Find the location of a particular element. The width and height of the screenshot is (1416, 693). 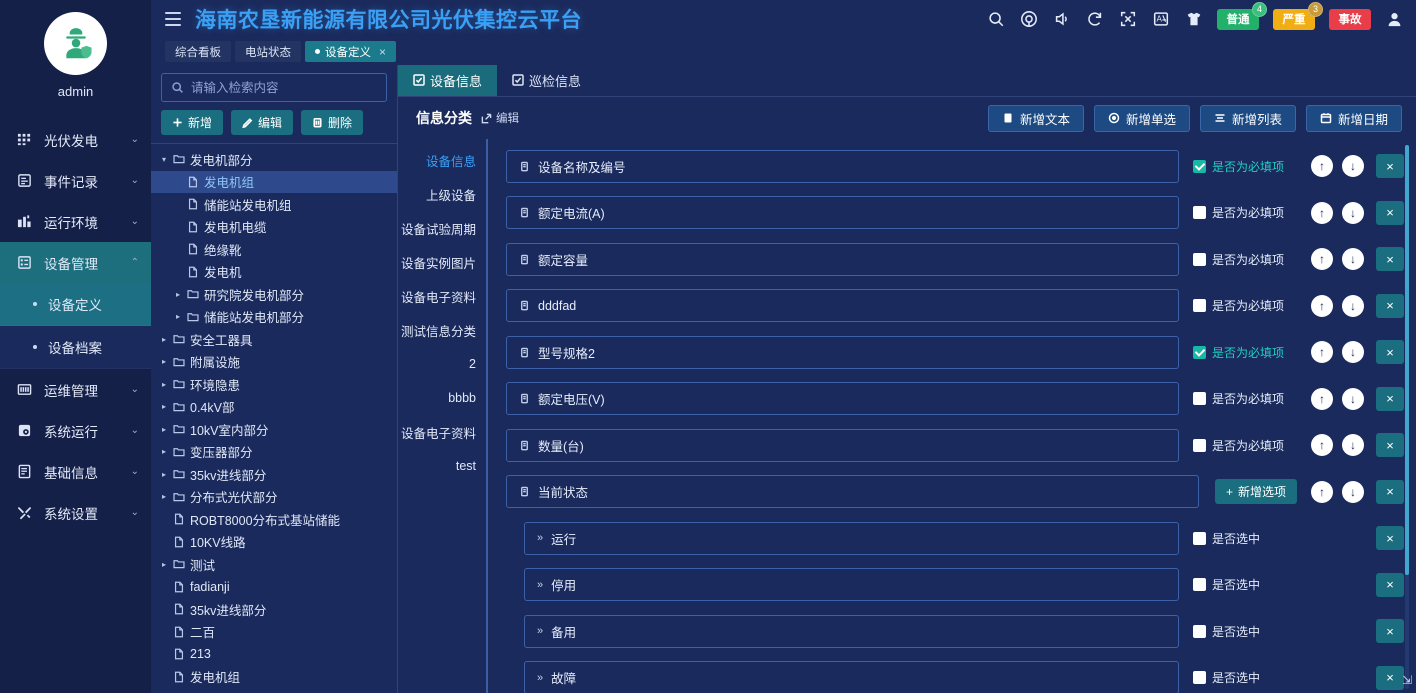

add-list-button: 新增列表 is located at coordinates (1247, 118).